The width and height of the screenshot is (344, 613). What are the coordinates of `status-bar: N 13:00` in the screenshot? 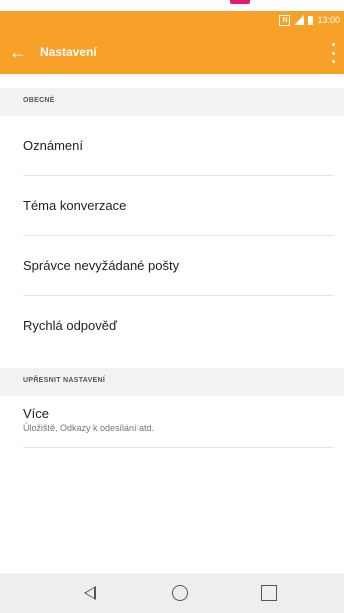 It's located at (172, 21).